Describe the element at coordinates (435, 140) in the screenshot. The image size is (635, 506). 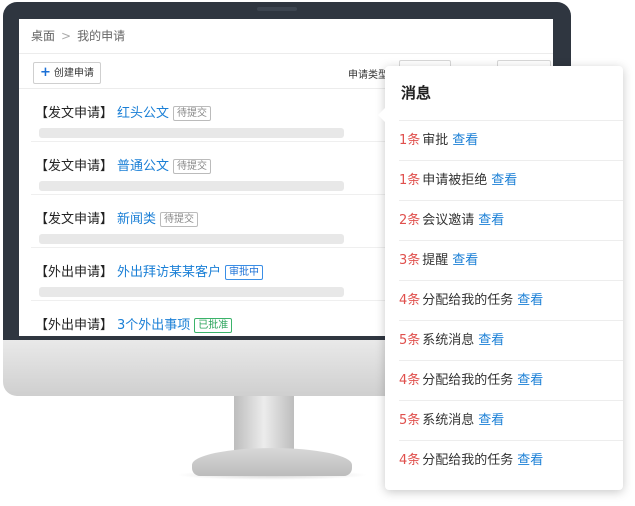
I see `message-text: 审批` at that location.